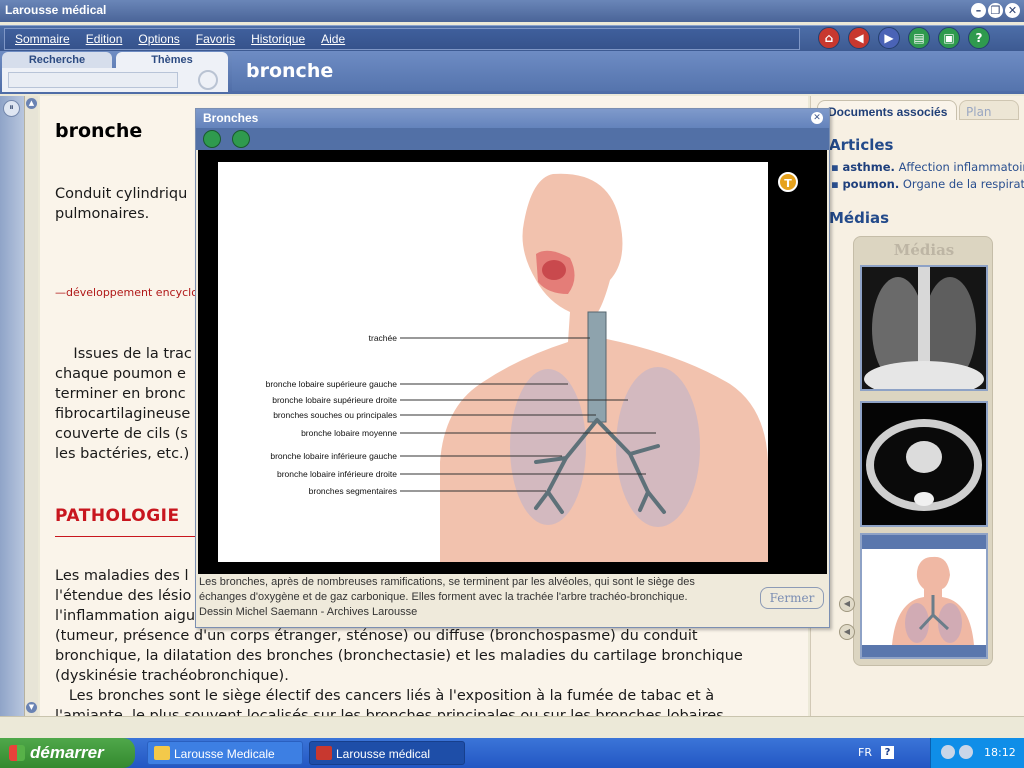  Describe the element at coordinates (11, 108) in the screenshot. I see `pin-icon: ⏸` at that location.